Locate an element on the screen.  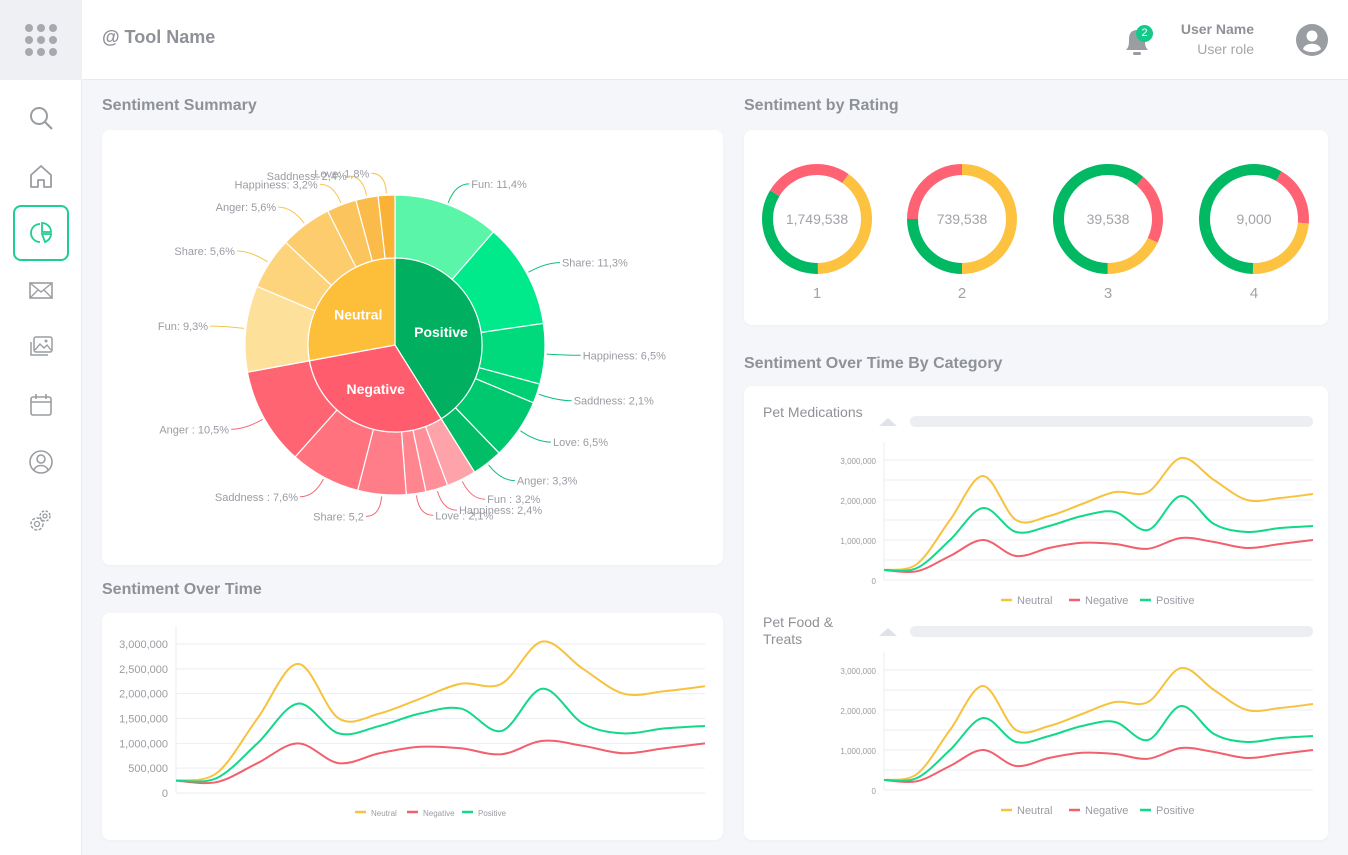
category-title: Pet Food & Treats is located at coordinates (798, 630).